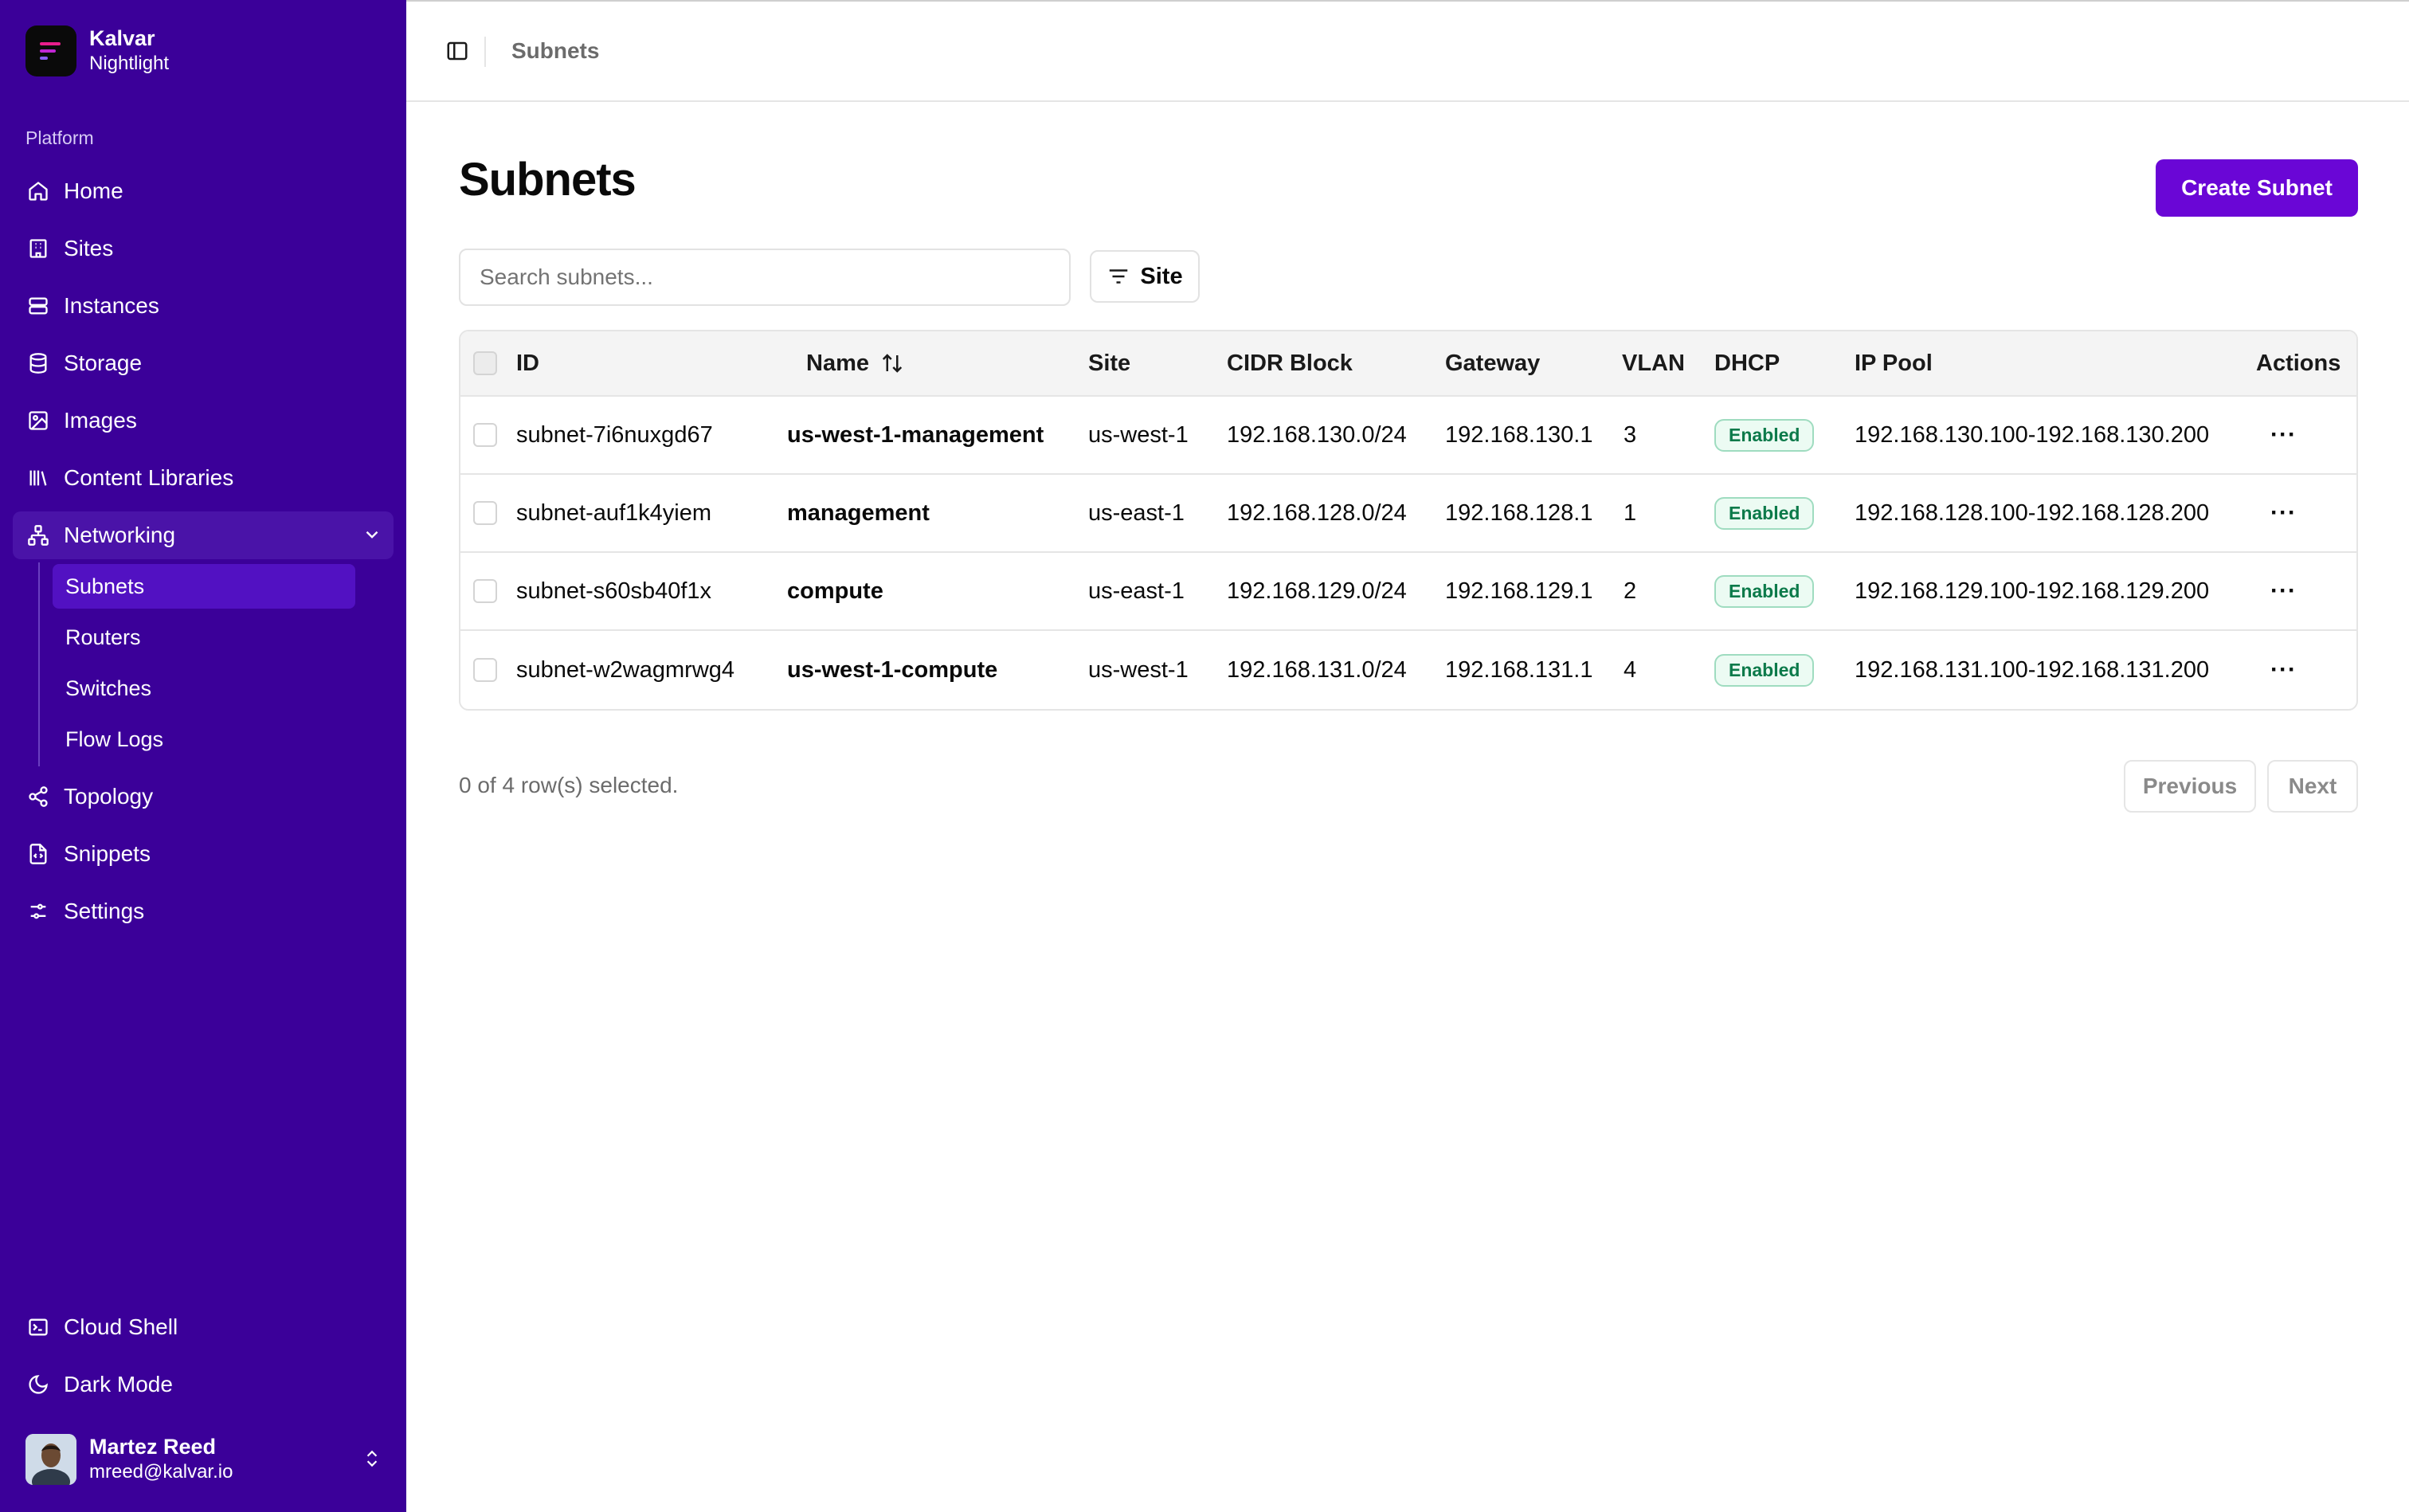 The height and width of the screenshot is (1512, 2409). What do you see at coordinates (555, 51) in the screenshot?
I see `breadcrumb: Subnets` at bounding box center [555, 51].